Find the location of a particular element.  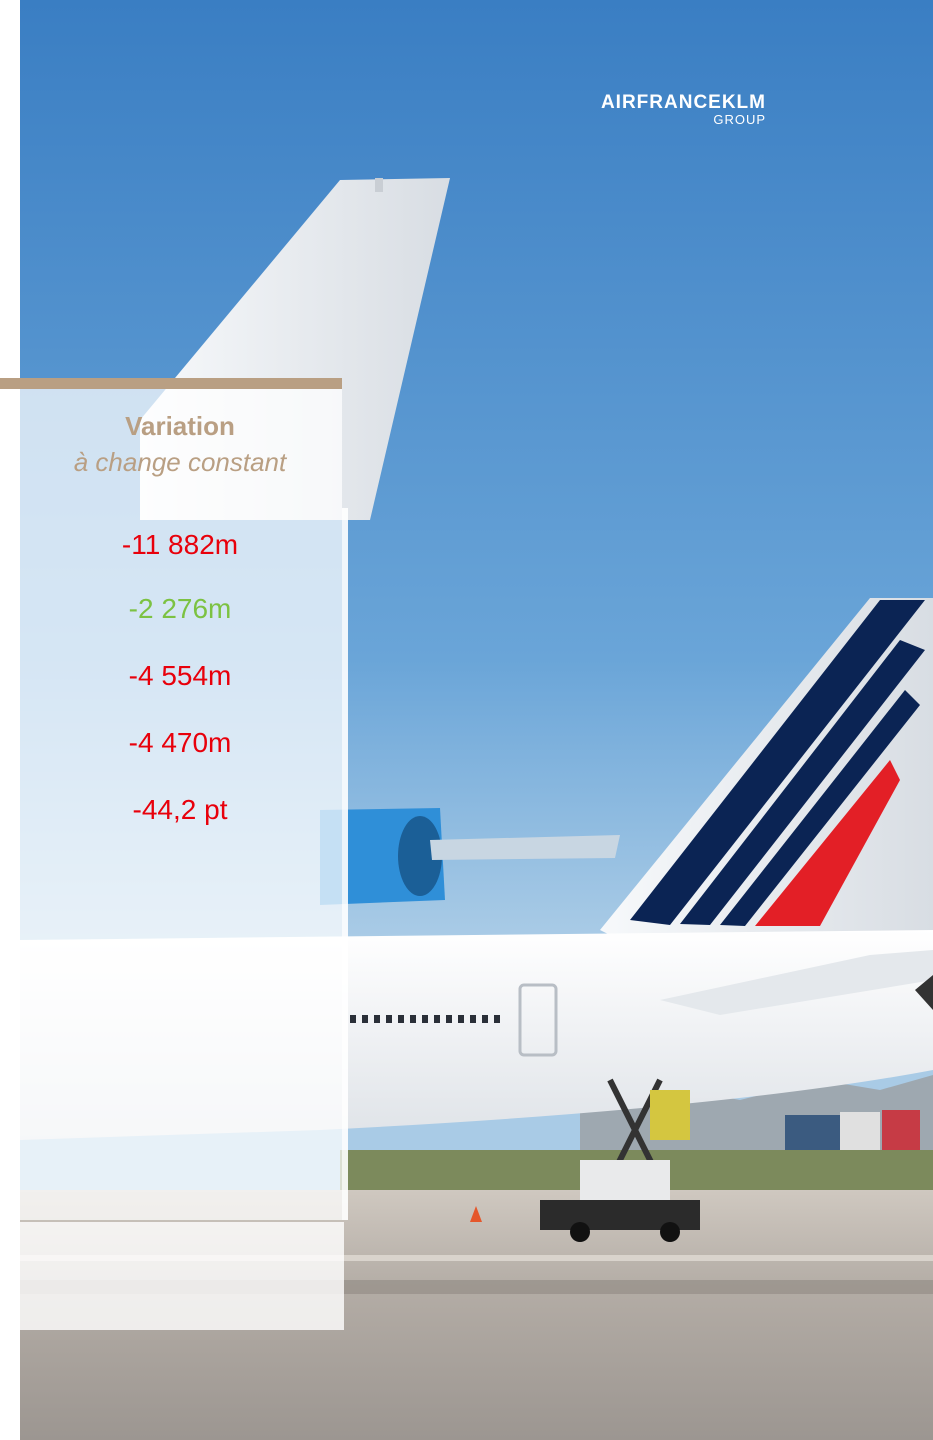

variation-value: -4 470m is located at coordinates (180, 742).